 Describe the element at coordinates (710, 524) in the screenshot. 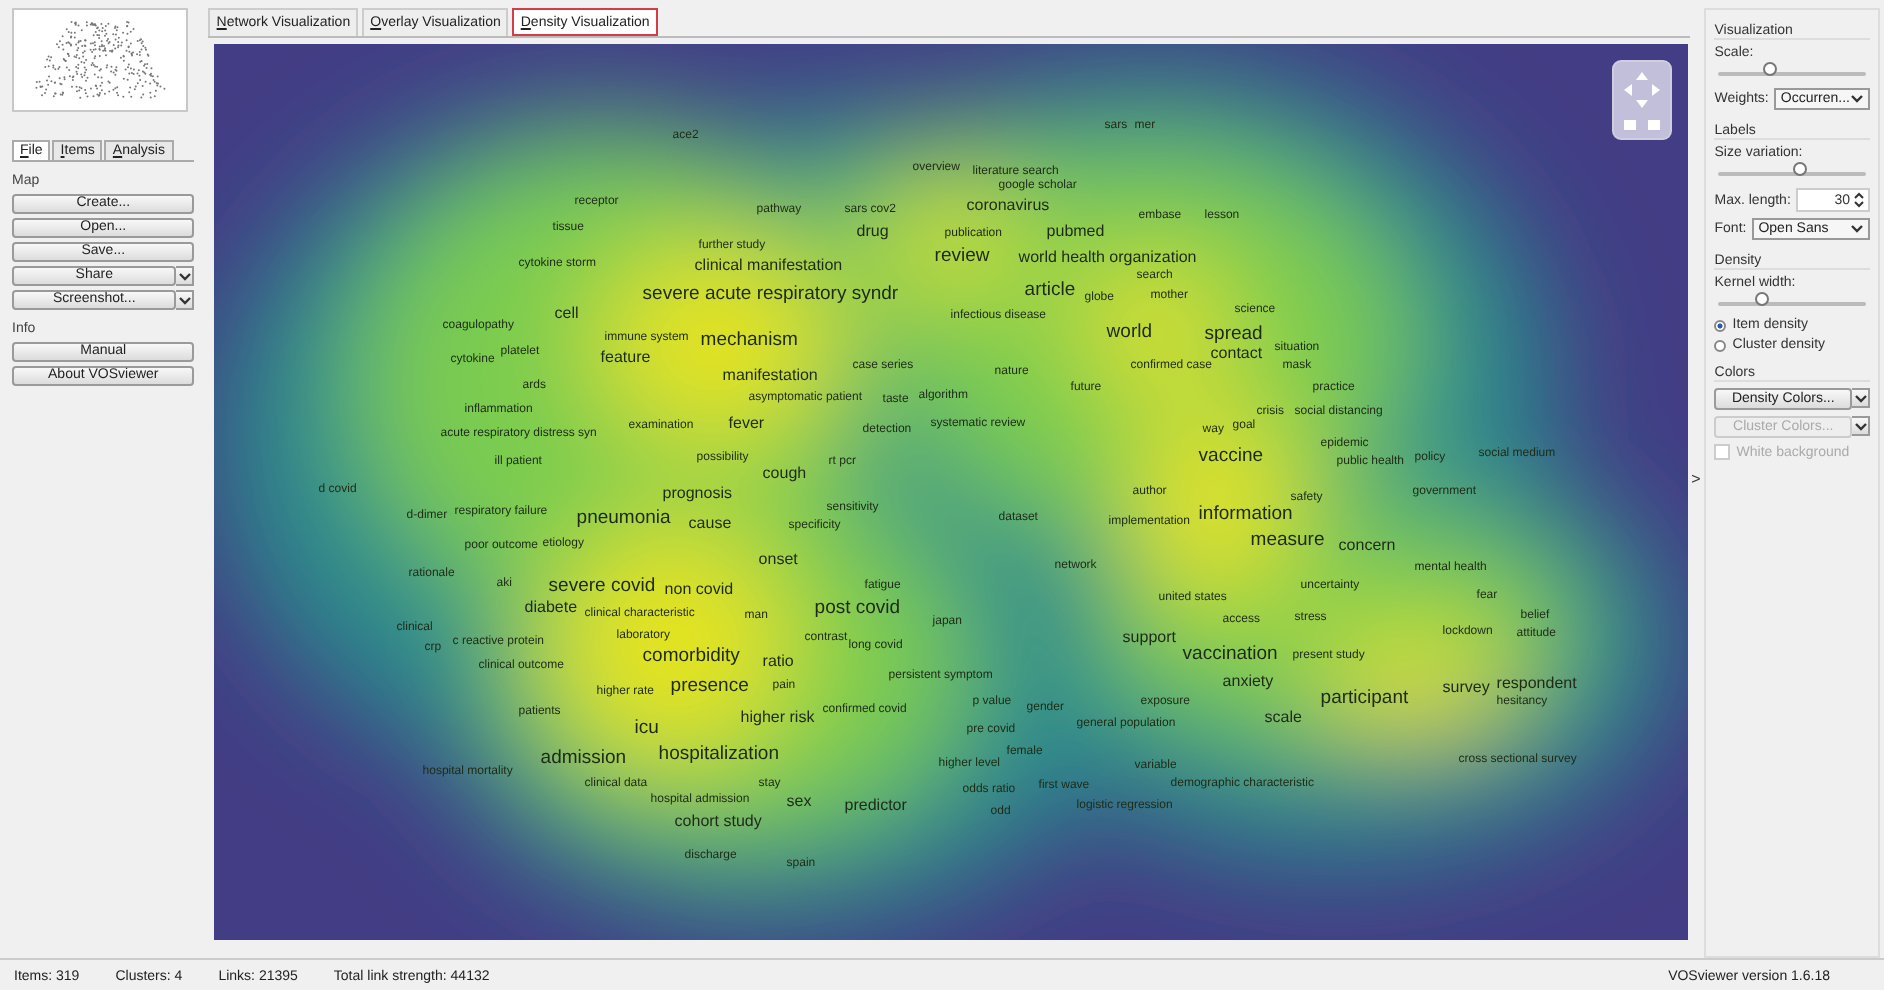

I see `map-term: cause` at that location.